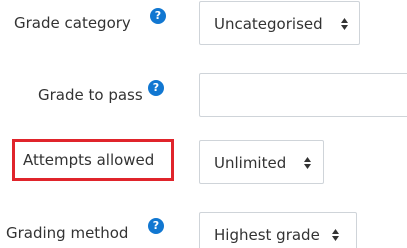 Image resolution: width=407 pixels, height=248 pixels. What do you see at coordinates (89, 160) in the screenshot?
I see `attempts-allowed-label: Attempts allowed` at bounding box center [89, 160].